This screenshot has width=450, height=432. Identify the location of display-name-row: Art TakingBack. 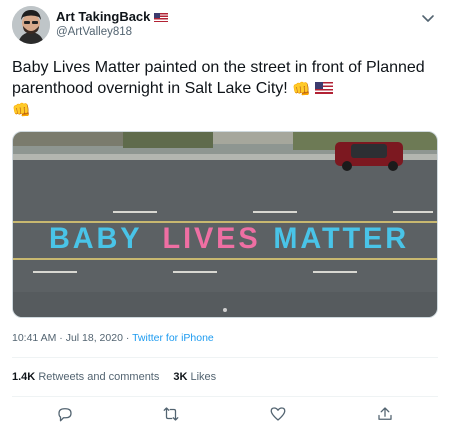
(112, 17).